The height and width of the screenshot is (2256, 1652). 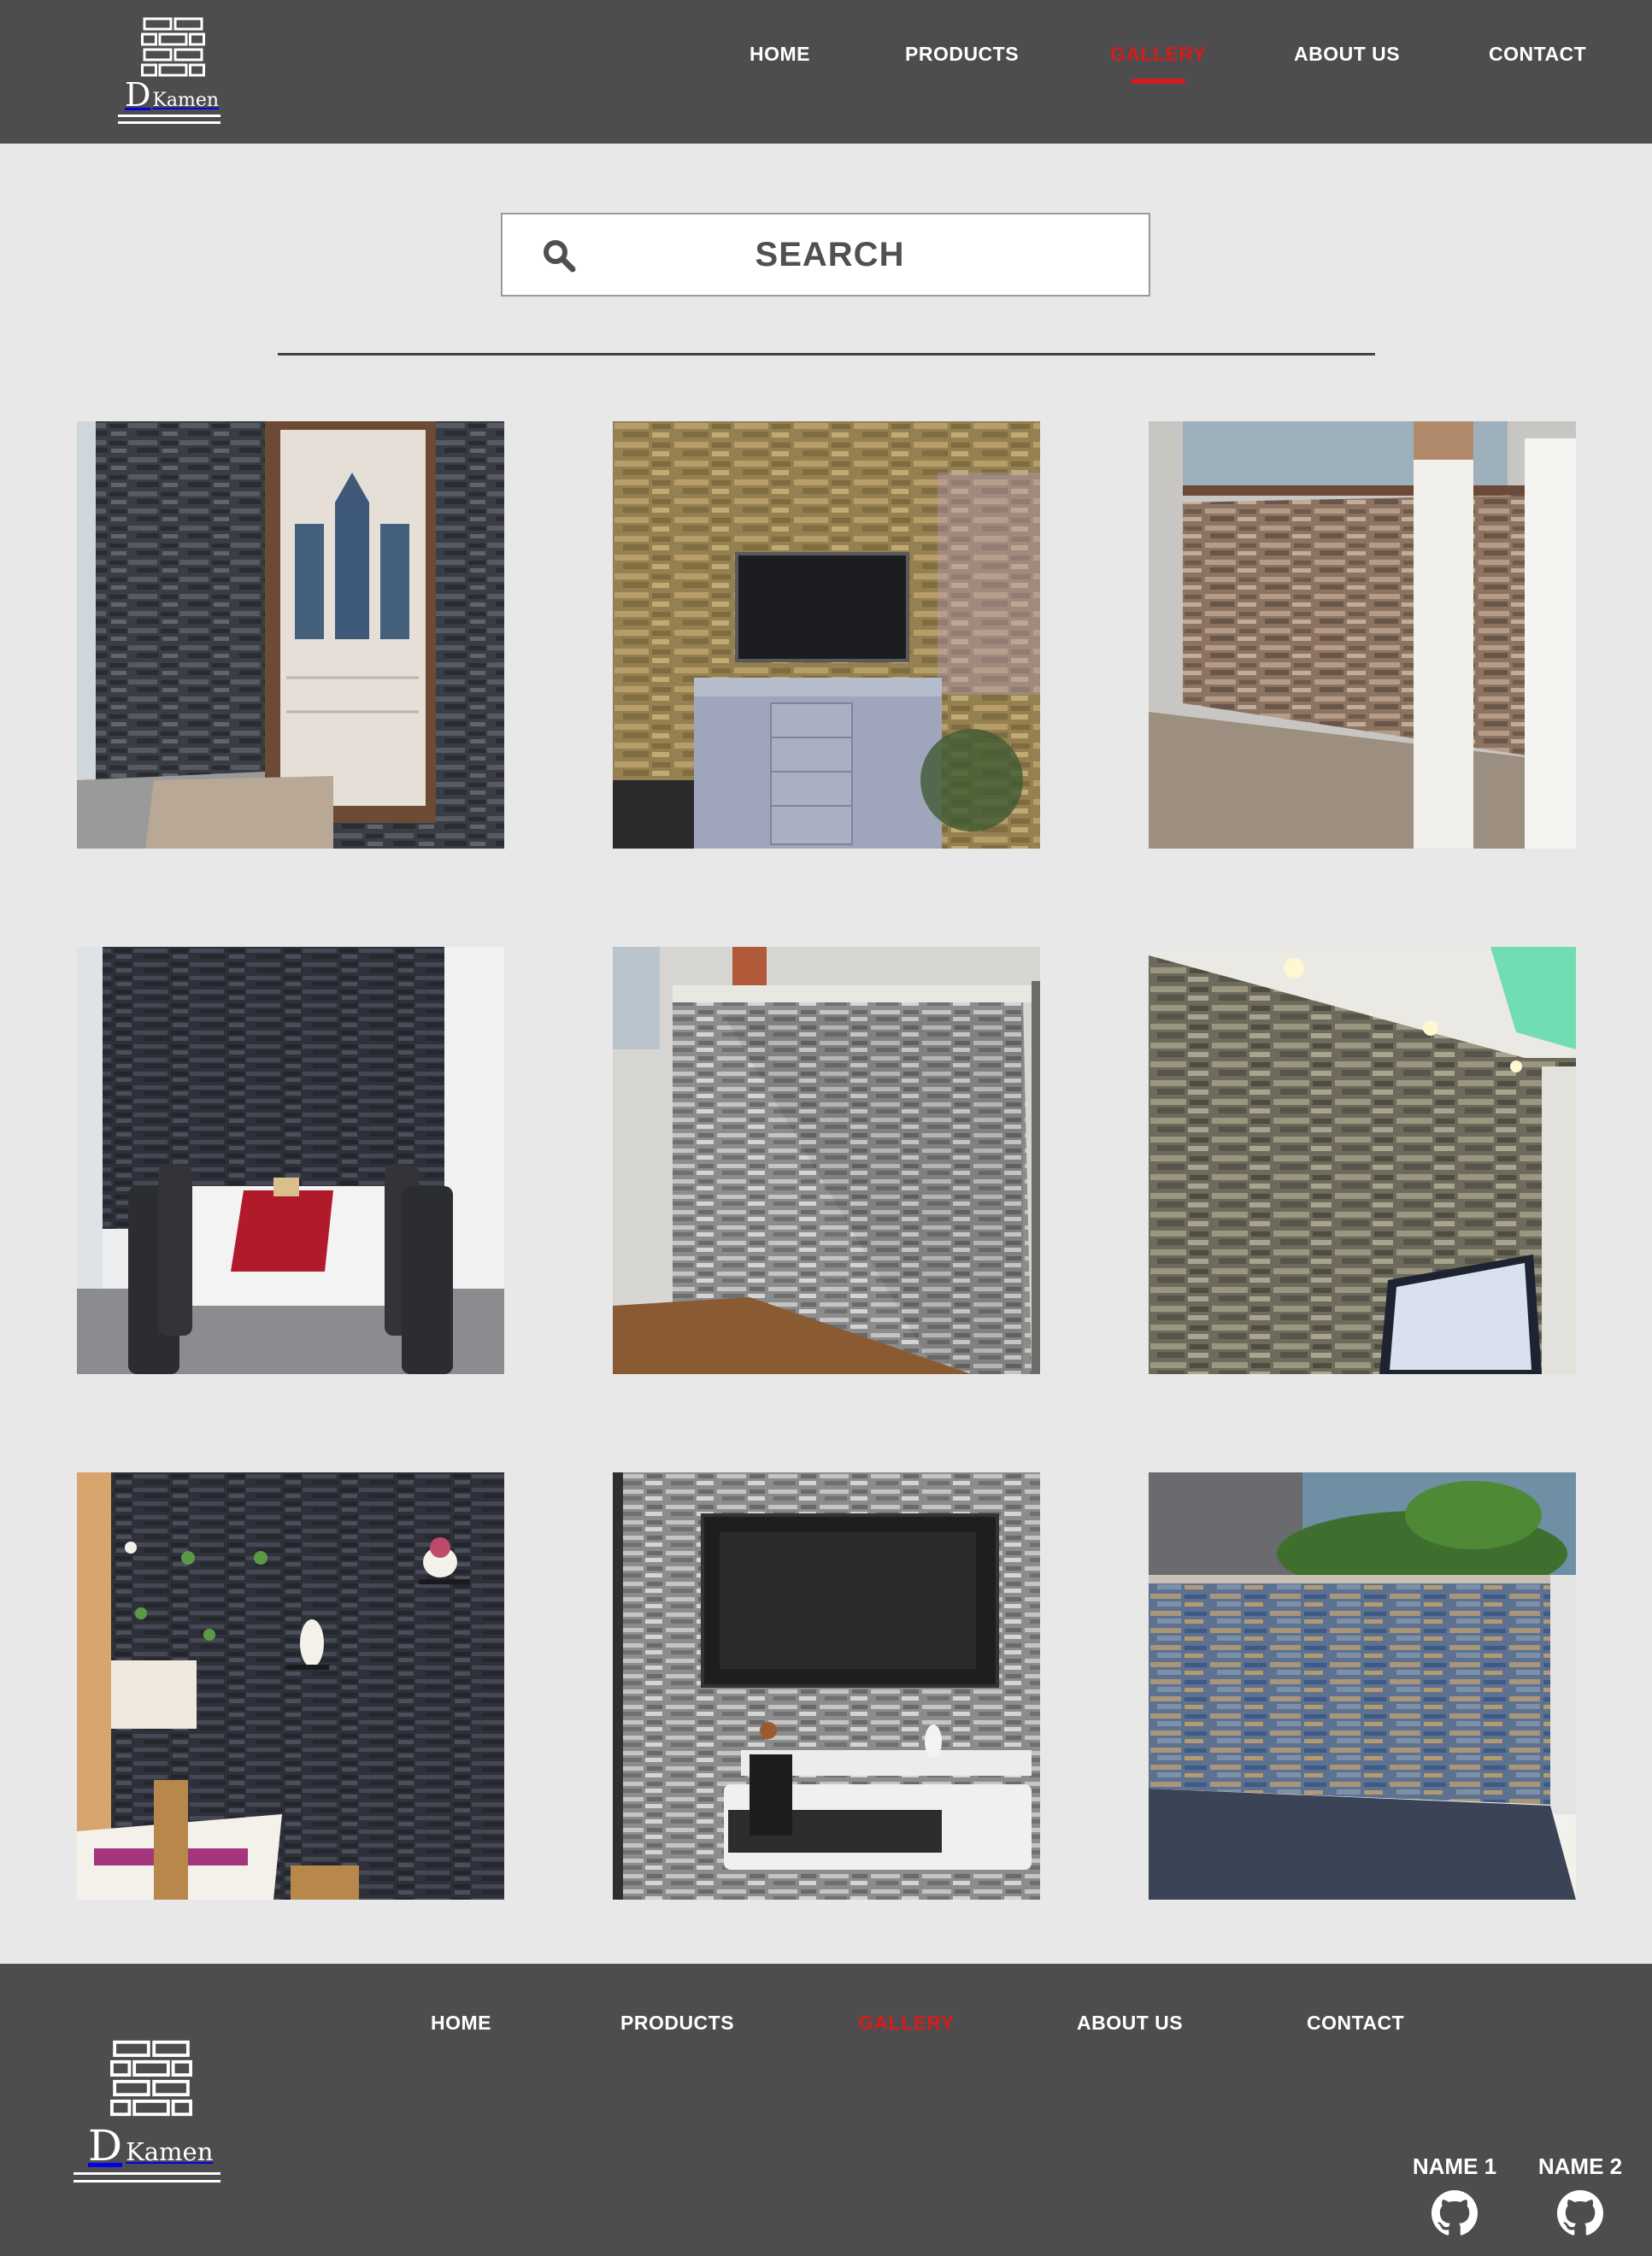 What do you see at coordinates (1158, 54) in the screenshot?
I see `nav-item-label: GALLERY` at bounding box center [1158, 54].